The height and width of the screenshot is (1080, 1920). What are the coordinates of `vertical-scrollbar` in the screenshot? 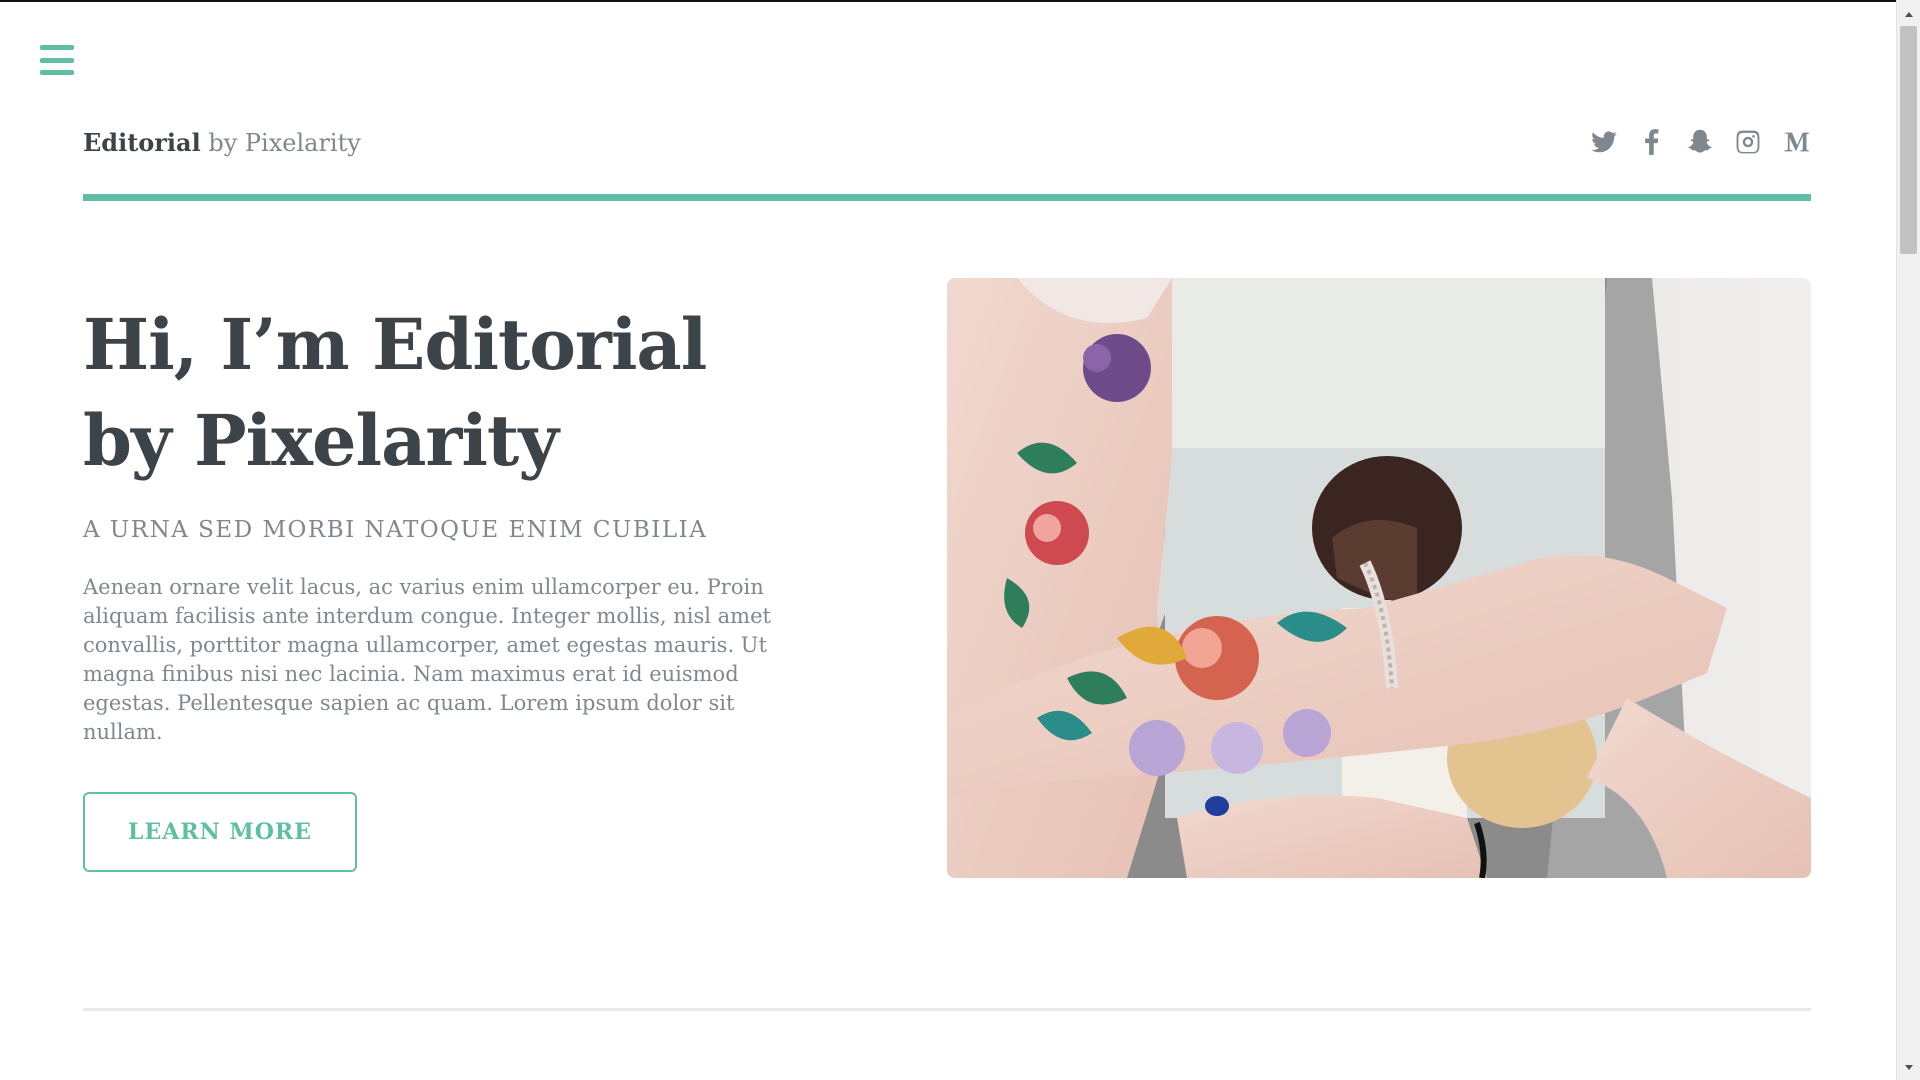 It's located at (1908, 540).